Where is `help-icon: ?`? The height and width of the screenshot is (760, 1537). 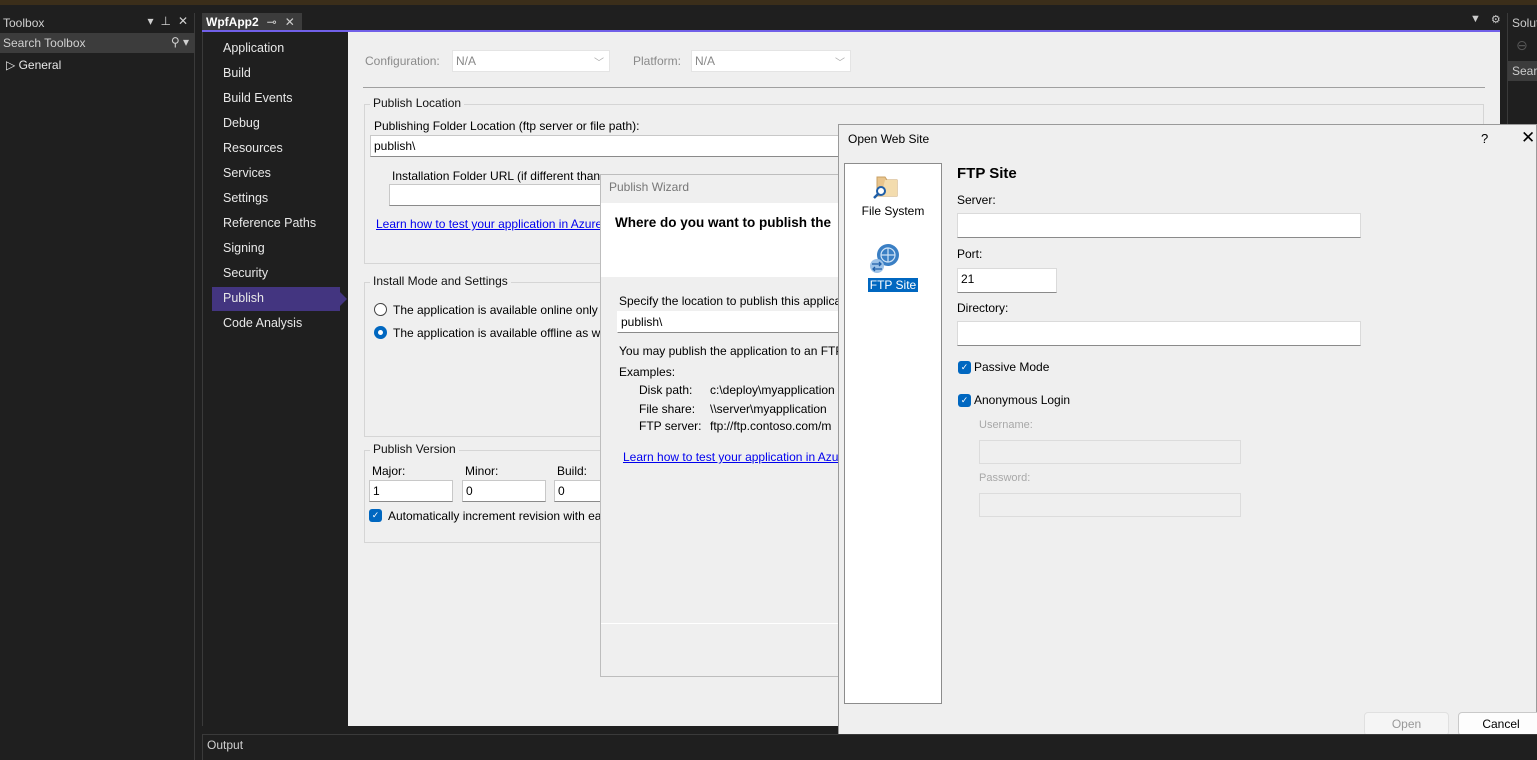 help-icon: ? is located at coordinates (1484, 138).